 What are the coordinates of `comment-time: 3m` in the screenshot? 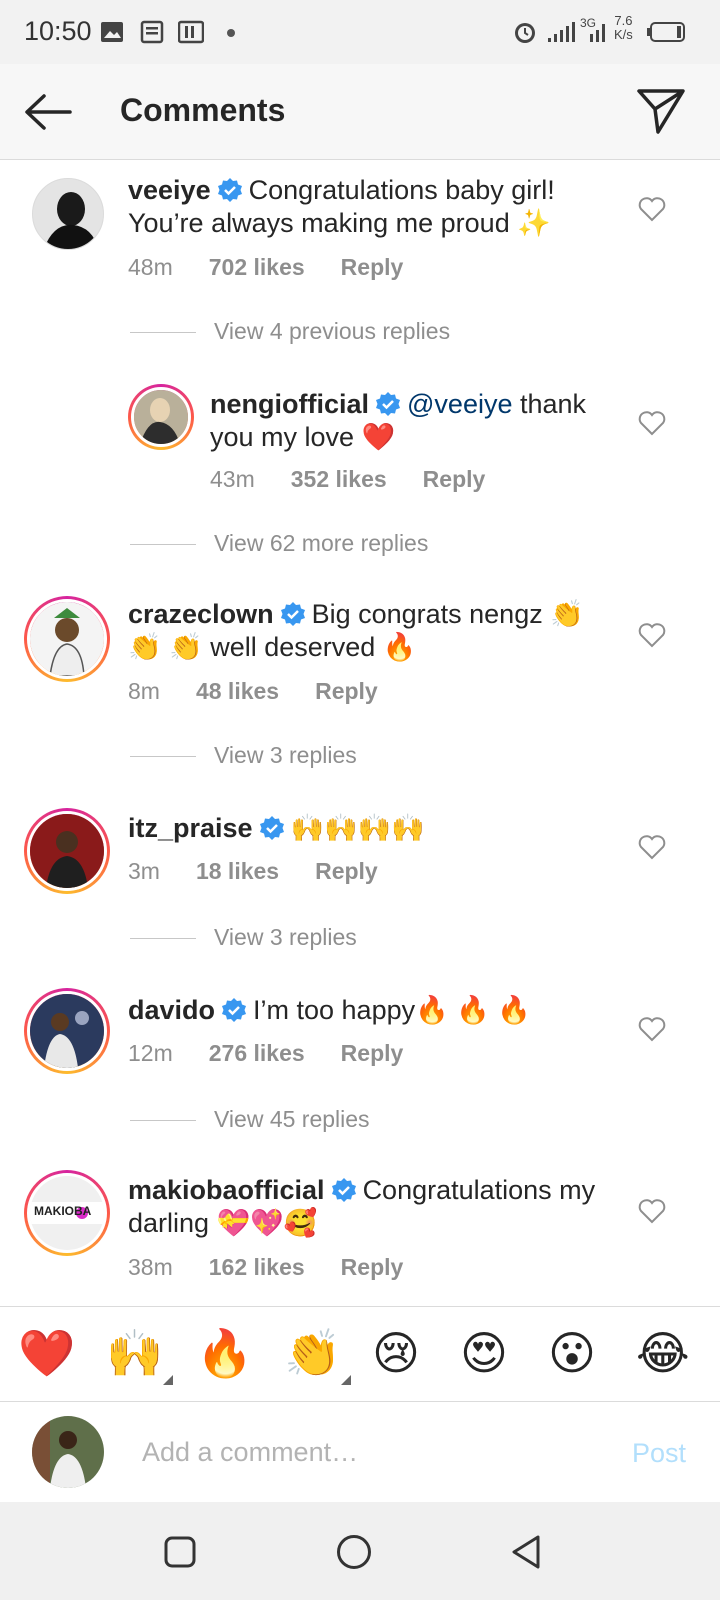 It's located at (144, 871).